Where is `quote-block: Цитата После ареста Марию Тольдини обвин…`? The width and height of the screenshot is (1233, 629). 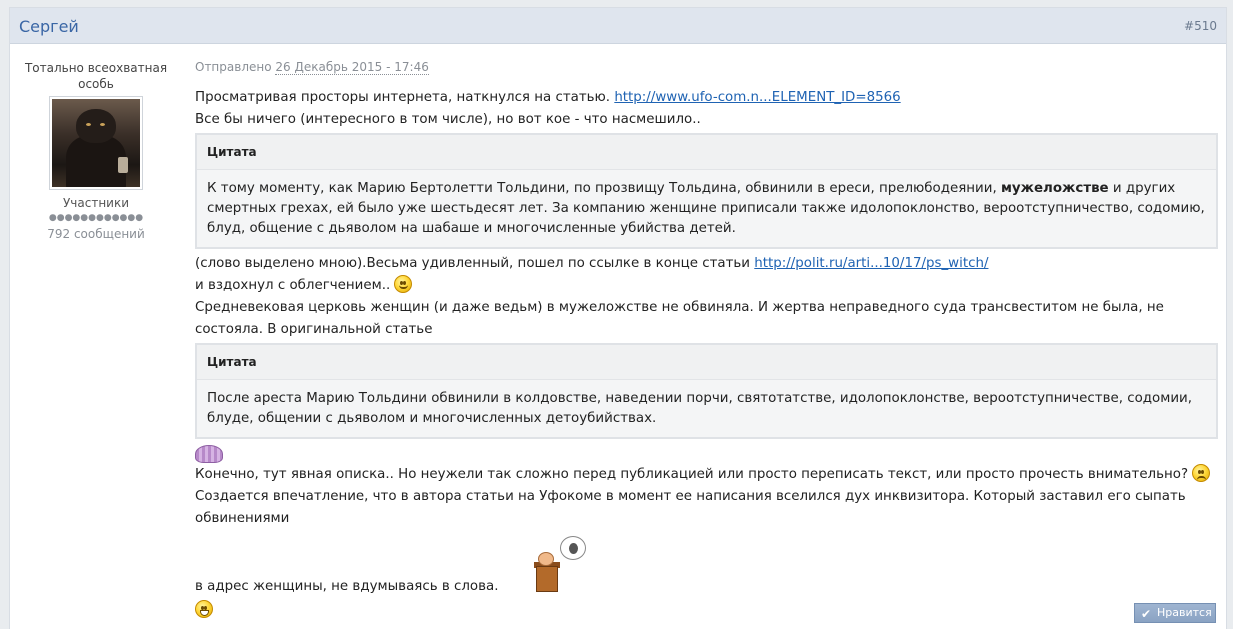 quote-block: Цитата После ареста Марию Тольдини обвин… is located at coordinates (706, 391).